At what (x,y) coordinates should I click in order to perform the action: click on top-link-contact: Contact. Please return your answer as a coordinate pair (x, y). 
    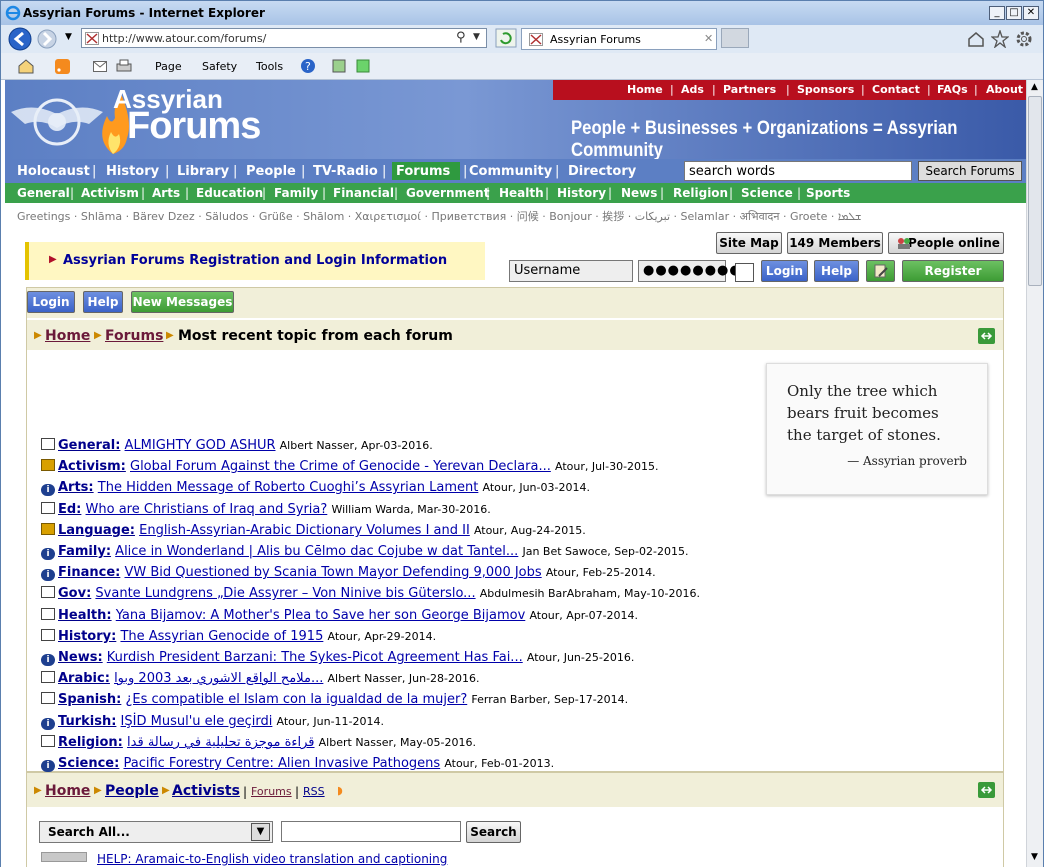
    Looking at the image, I should click on (896, 89).